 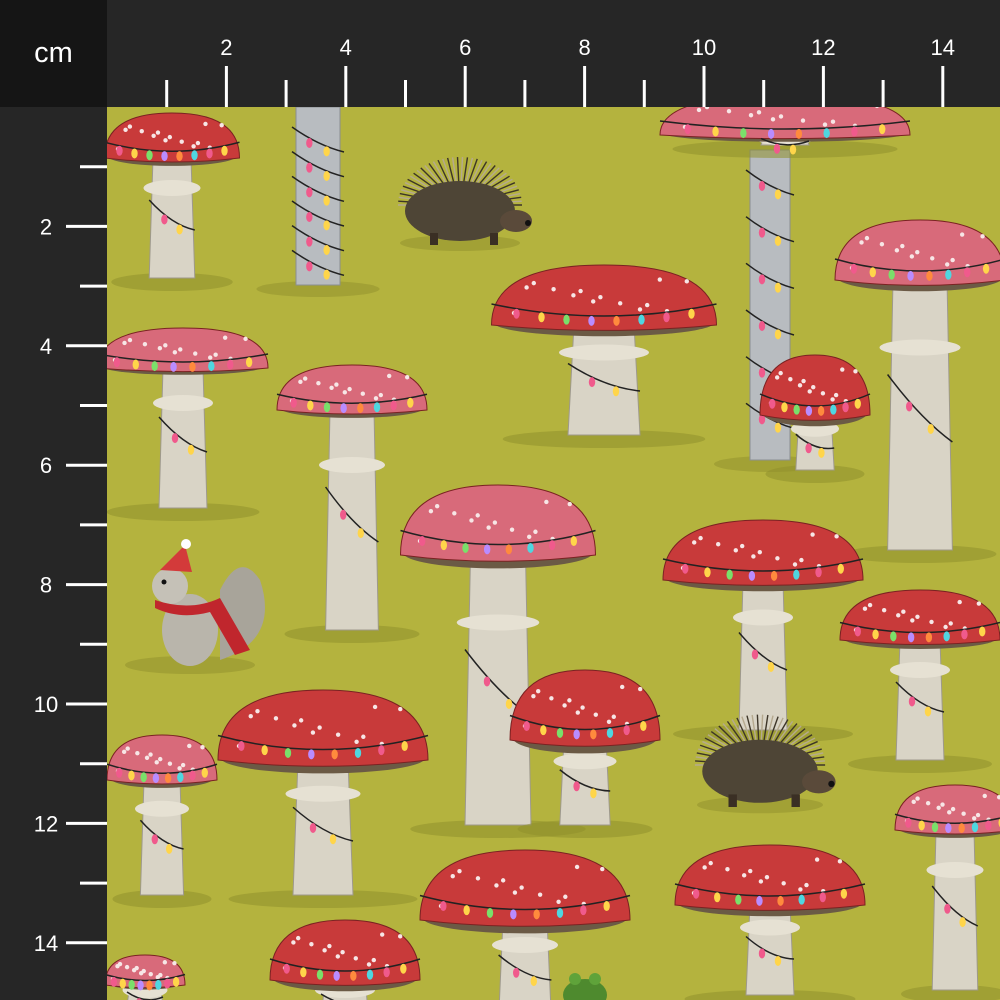 I want to click on ruler-top-label: 10, so click(x=704, y=47).